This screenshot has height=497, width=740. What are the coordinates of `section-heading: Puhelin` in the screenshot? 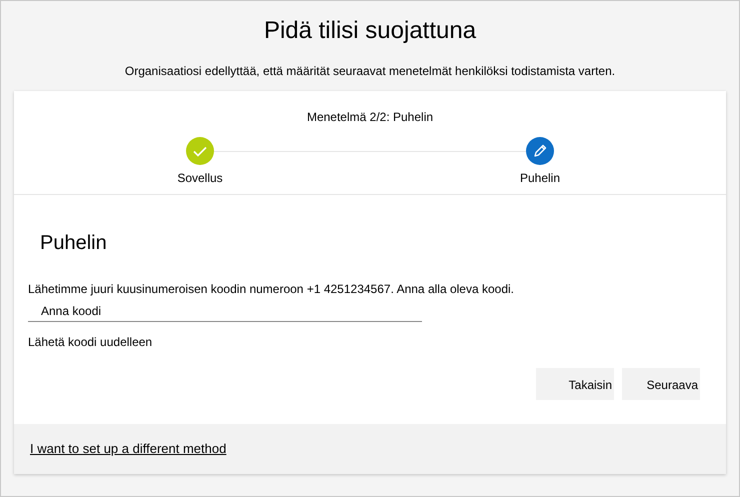 It's located at (74, 243).